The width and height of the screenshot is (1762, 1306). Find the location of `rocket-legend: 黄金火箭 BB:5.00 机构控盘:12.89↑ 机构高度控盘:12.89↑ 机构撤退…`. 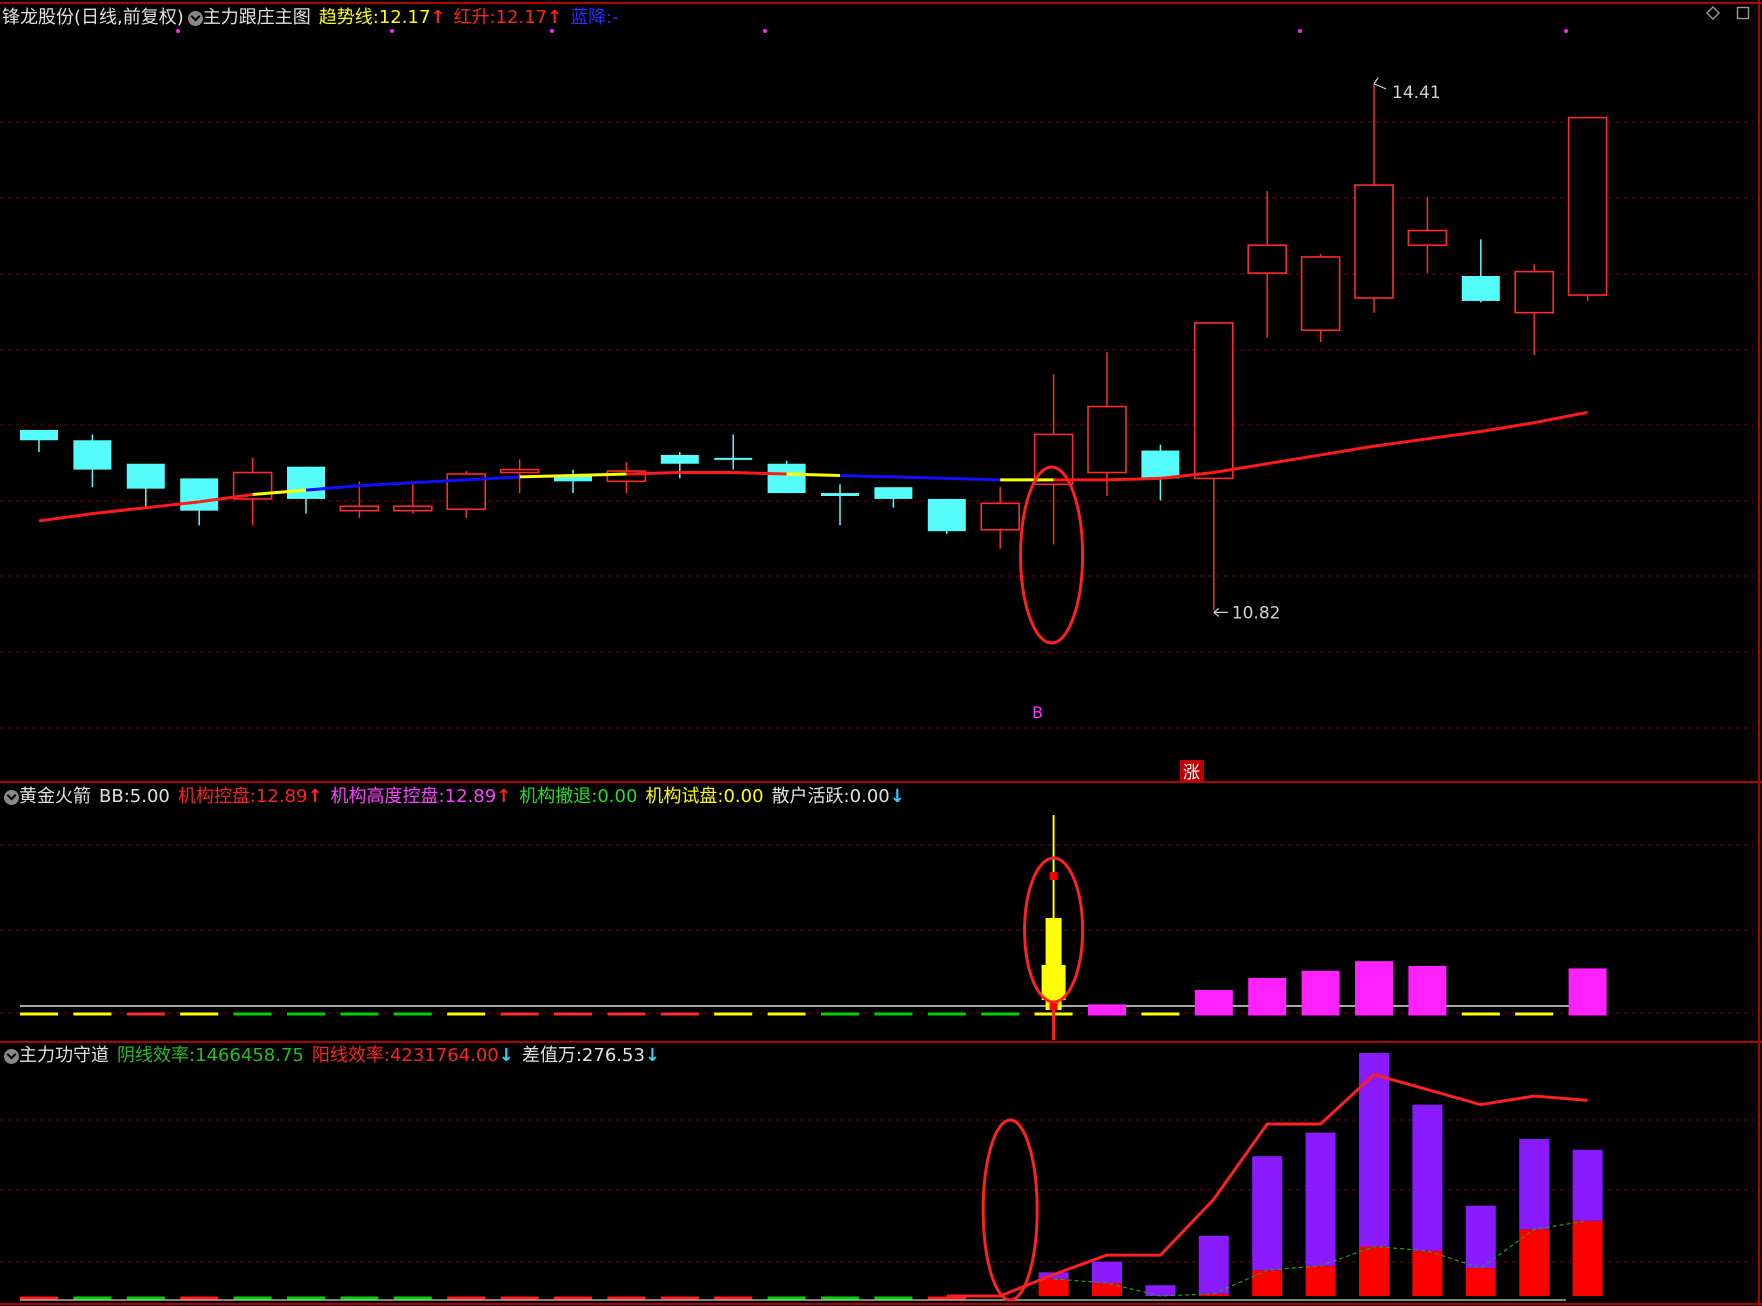

rocket-legend: 黄金火箭 BB:5.00 机构控盘:12.89↑ 机构高度控盘:12.89↑ 机构撤退… is located at coordinates (456, 797).